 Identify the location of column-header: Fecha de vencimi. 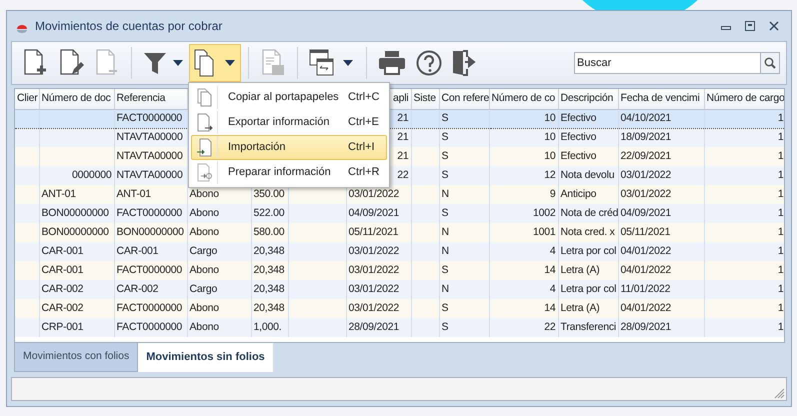
(661, 99).